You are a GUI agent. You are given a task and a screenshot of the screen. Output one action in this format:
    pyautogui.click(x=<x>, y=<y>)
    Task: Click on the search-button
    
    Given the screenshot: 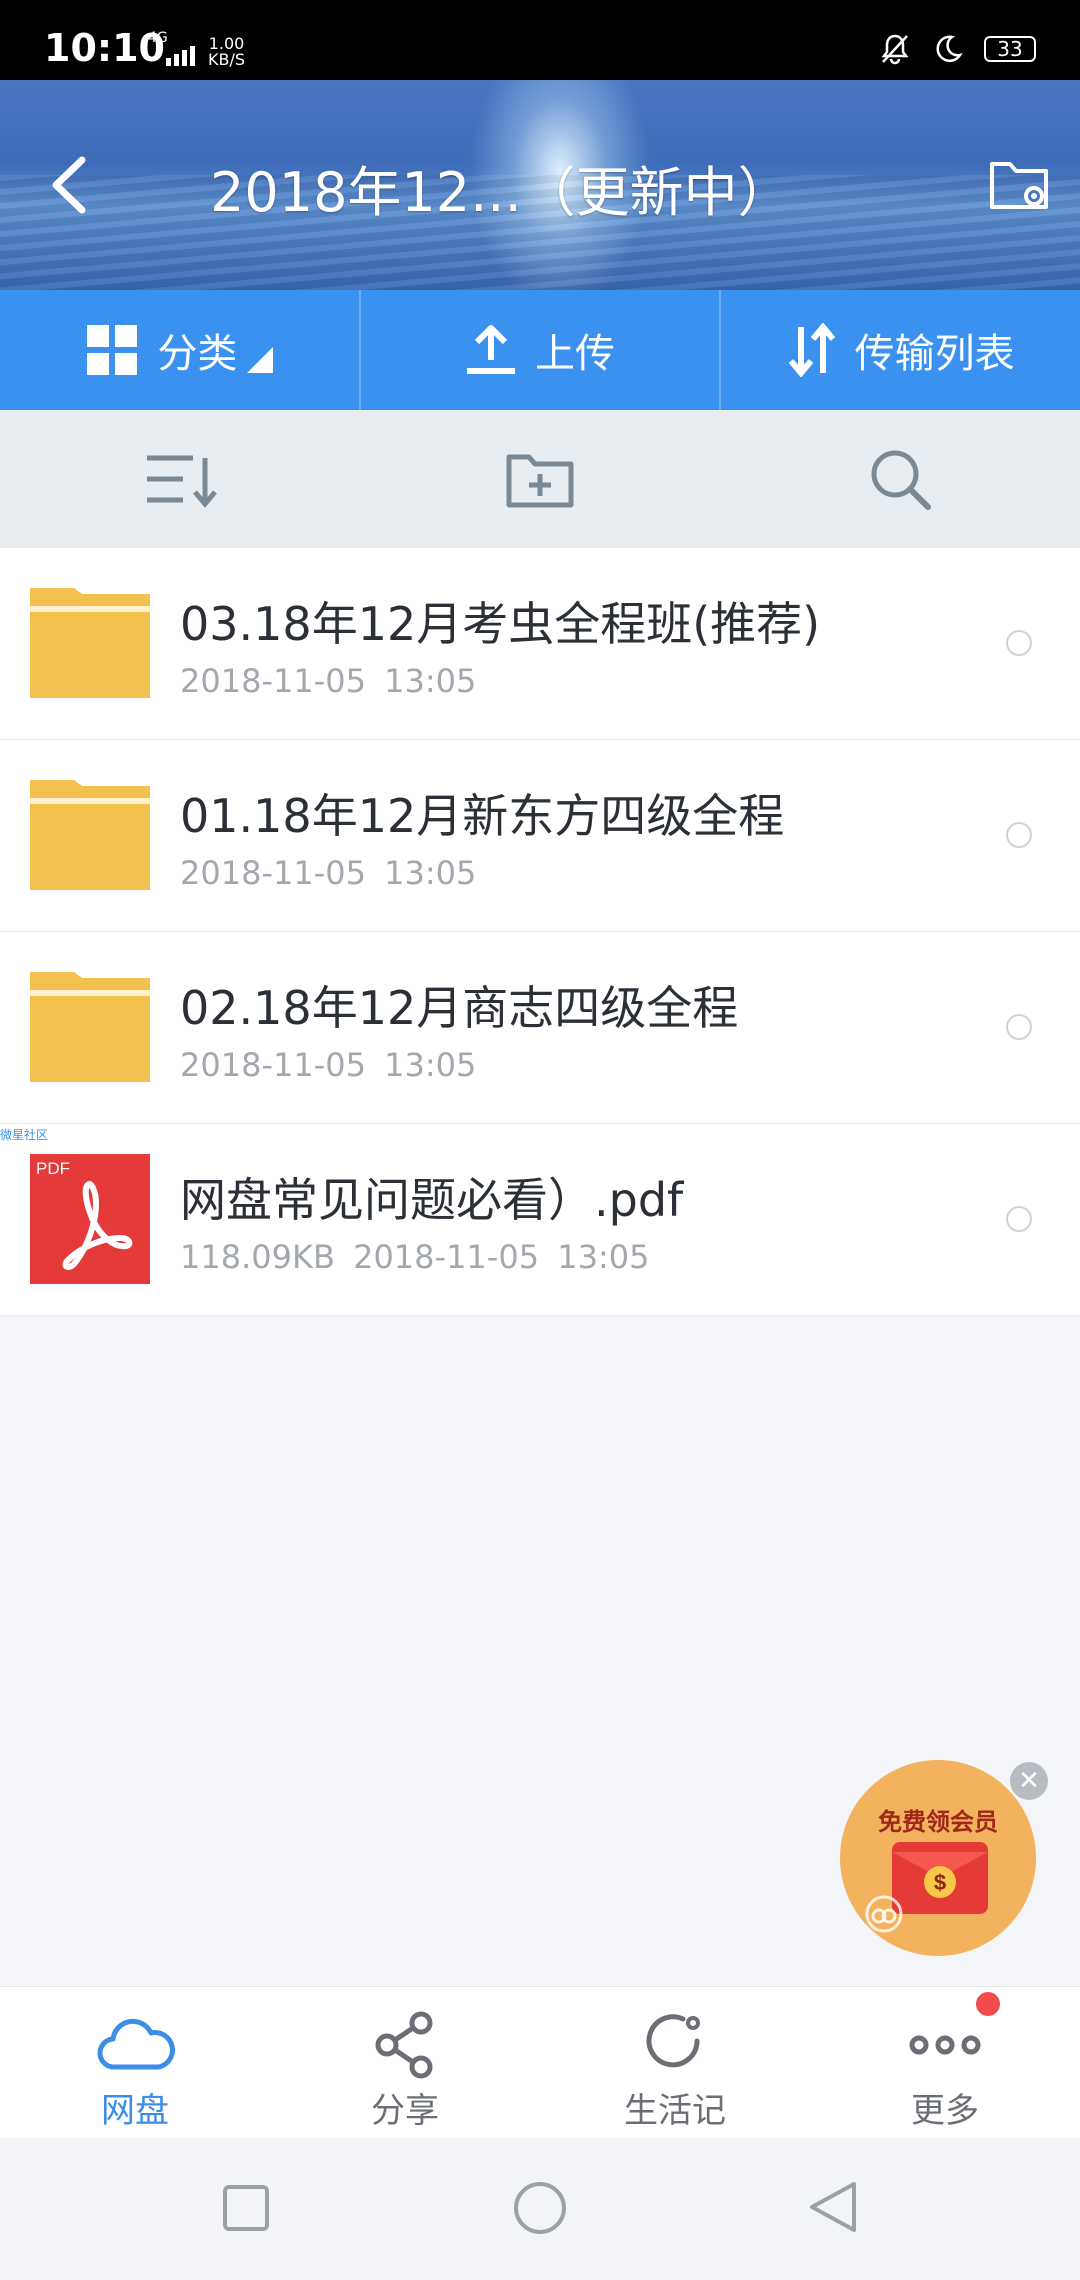 What is the action you would take?
    pyautogui.click(x=900, y=479)
    